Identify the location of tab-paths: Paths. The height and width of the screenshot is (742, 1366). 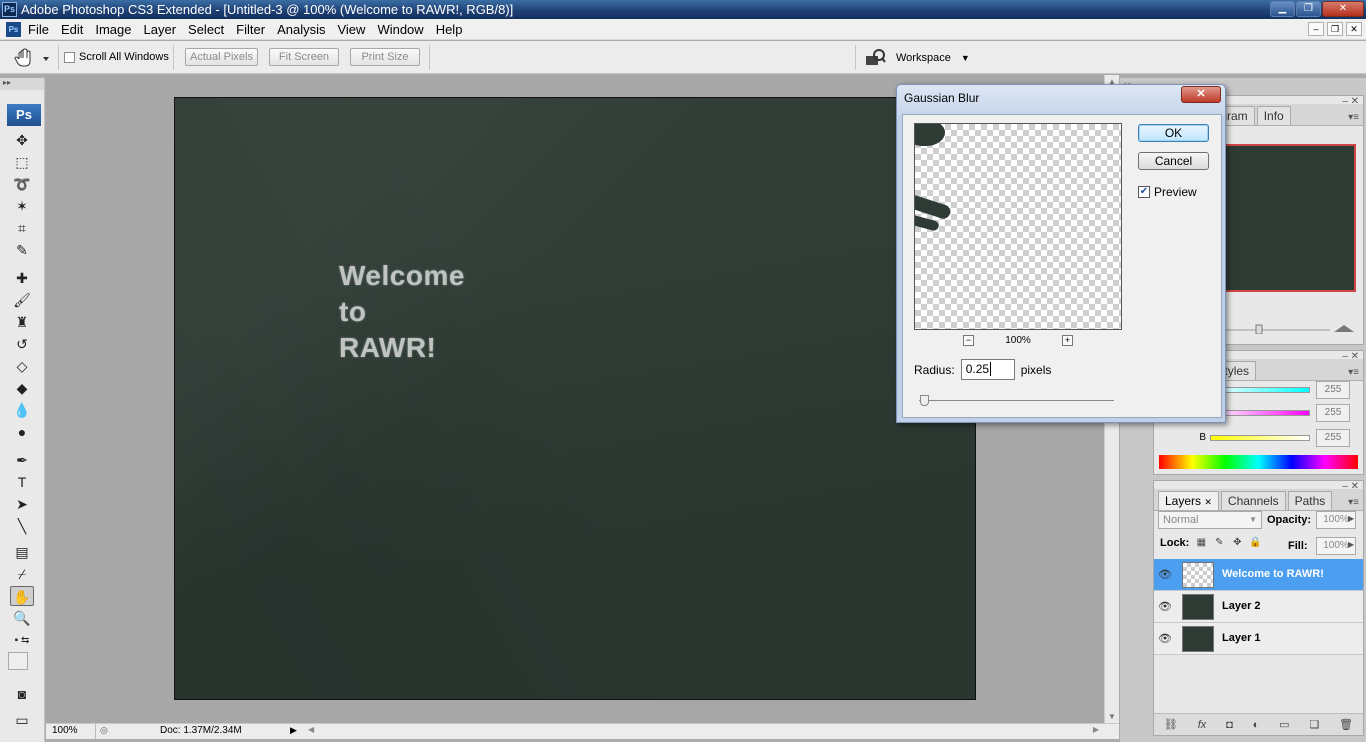
(1310, 500).